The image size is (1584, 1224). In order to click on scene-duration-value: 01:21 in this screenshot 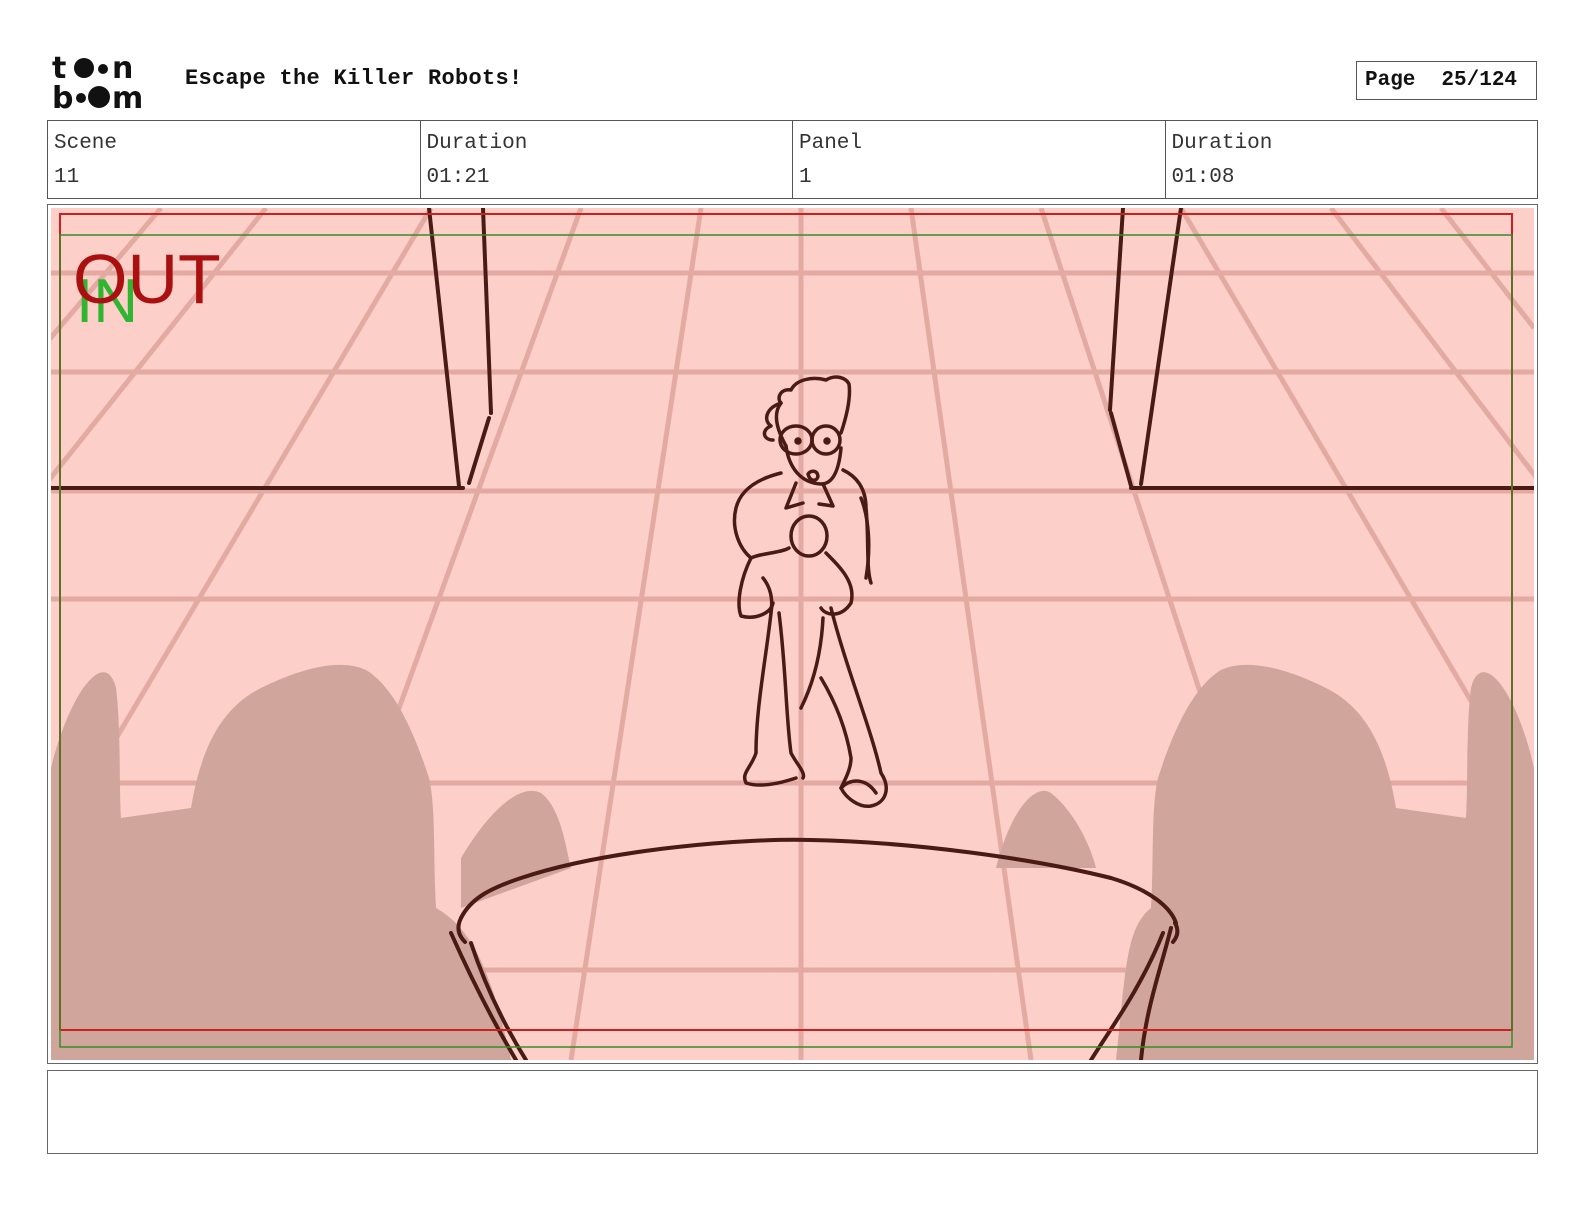, I will do `click(458, 177)`.